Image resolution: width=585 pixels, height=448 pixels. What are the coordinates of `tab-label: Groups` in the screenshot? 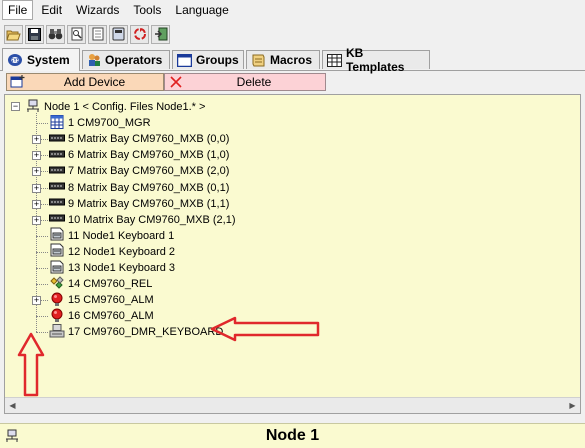 It's located at (217, 60).